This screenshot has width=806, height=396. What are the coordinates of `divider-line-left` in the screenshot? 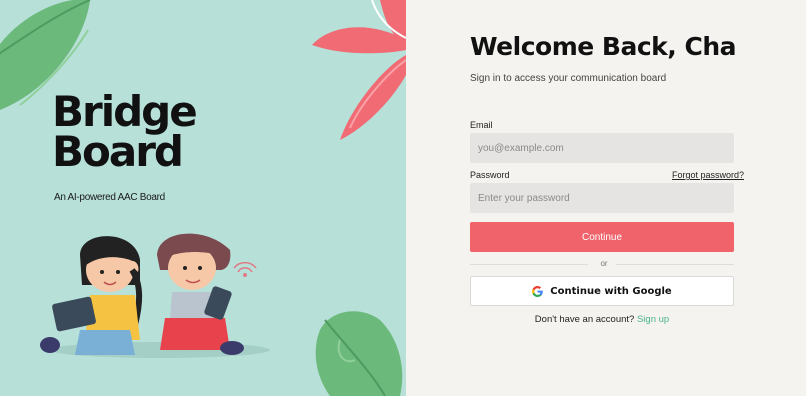 It's located at (529, 264).